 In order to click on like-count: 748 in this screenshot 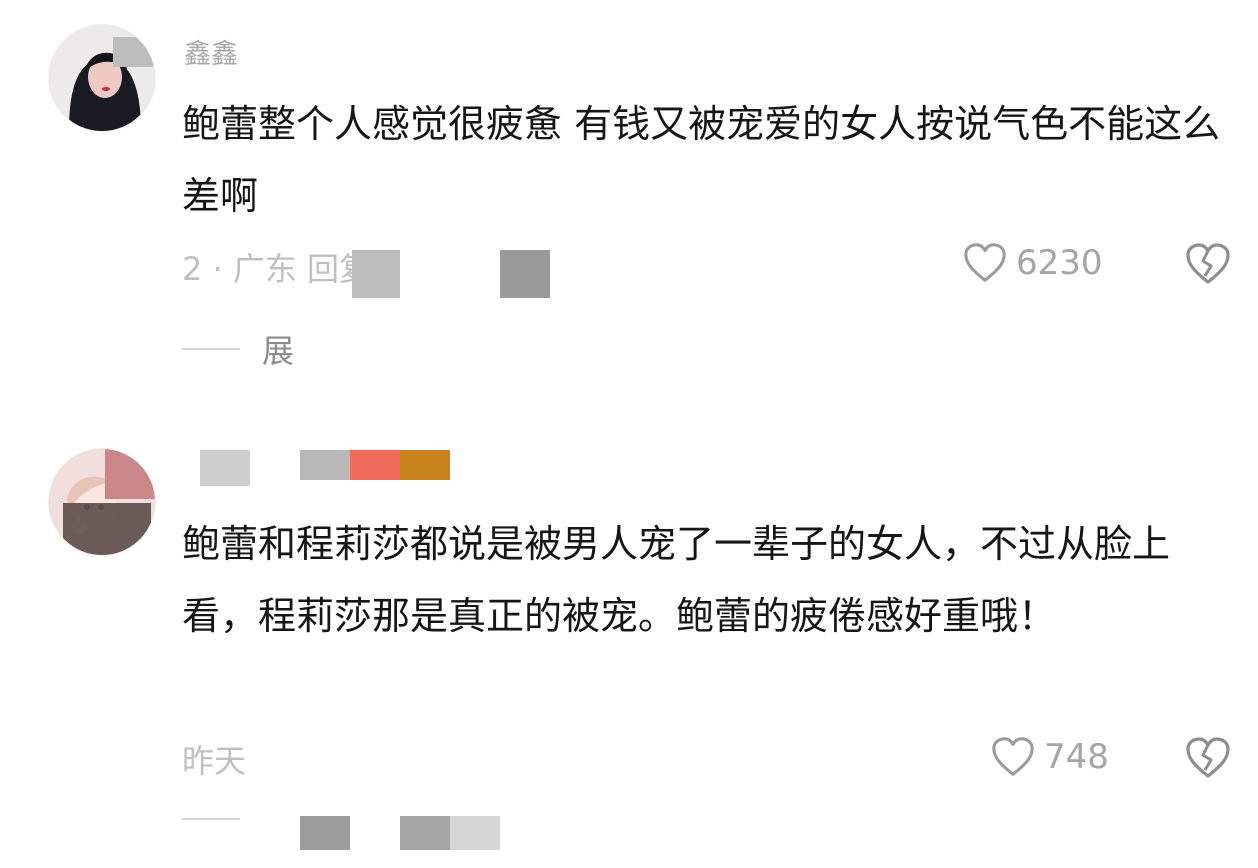, I will do `click(1076, 757)`.